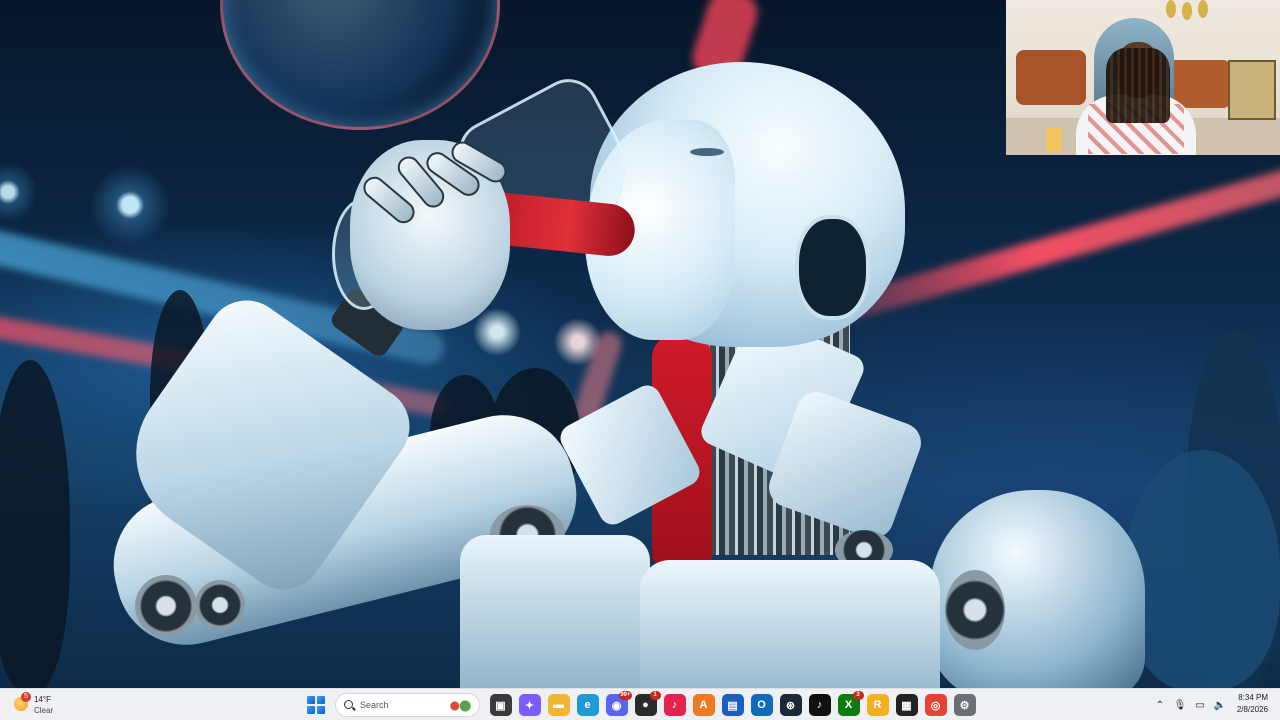 Image resolution: width=1280 pixels, height=720 pixels. I want to click on webcam-shelf, so click(1252, 90).